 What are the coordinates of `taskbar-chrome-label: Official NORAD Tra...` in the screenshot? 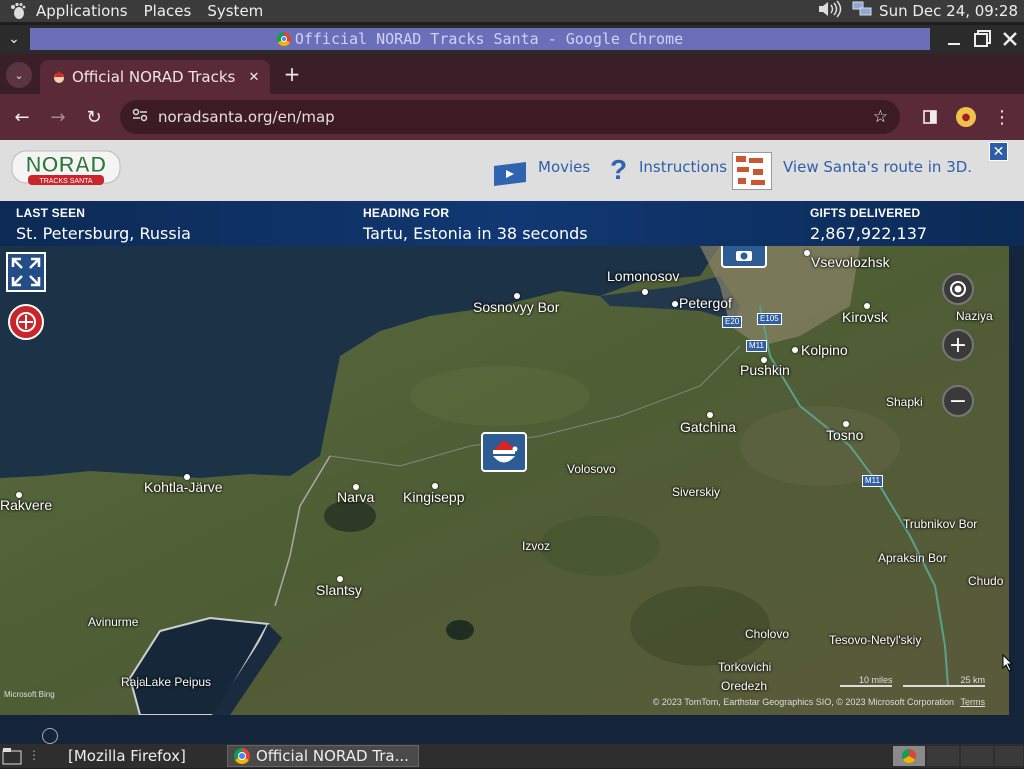 It's located at (332, 756).